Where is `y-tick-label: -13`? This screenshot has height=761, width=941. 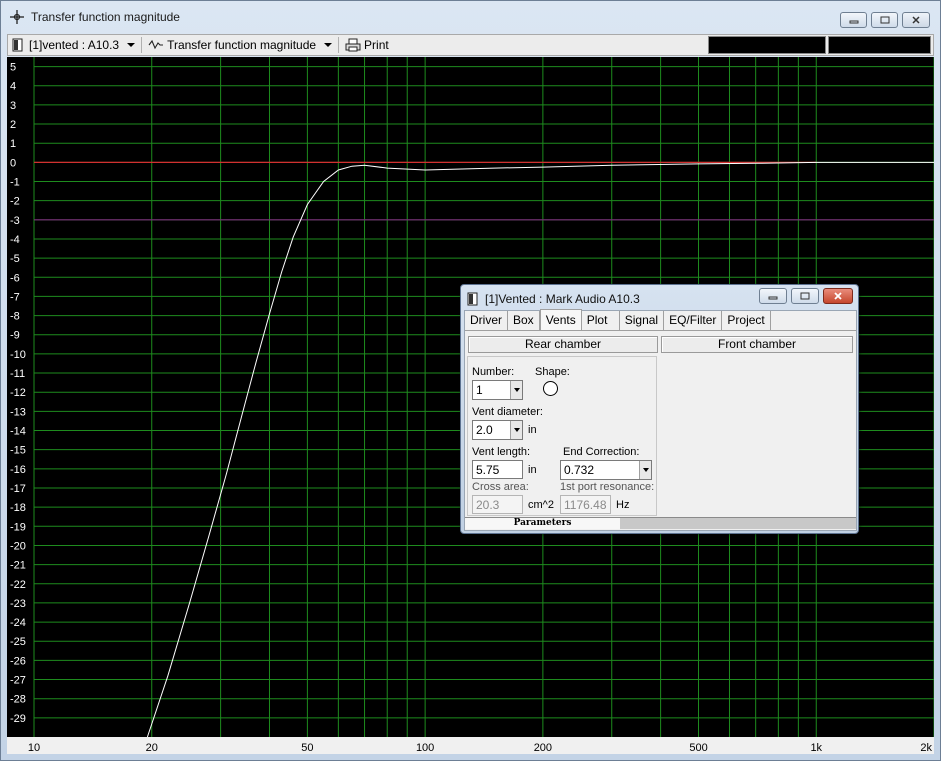
y-tick-label: -13 is located at coordinates (18, 412).